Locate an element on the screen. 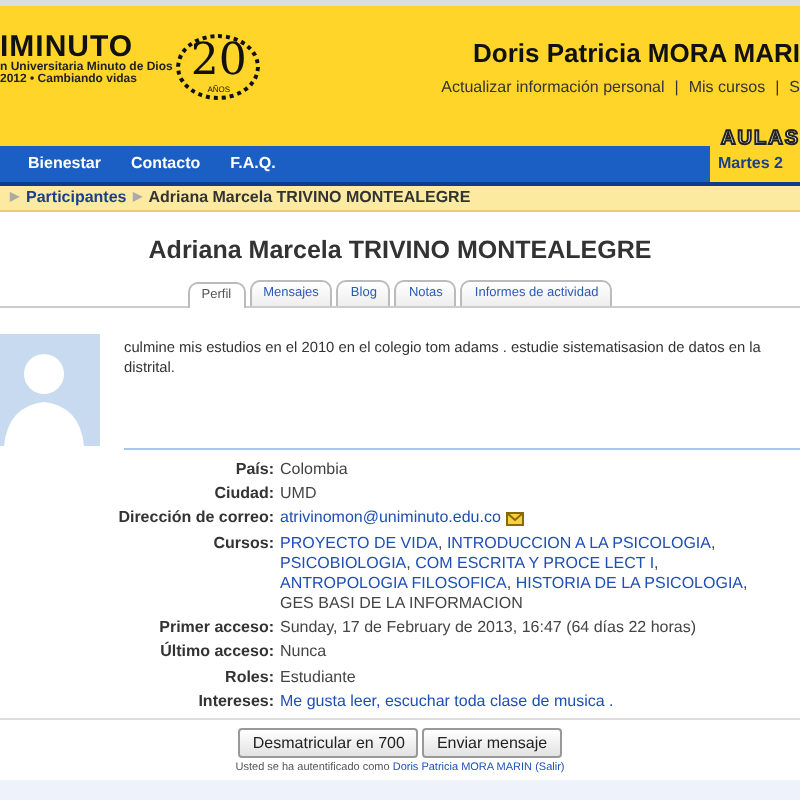 This screenshot has width=800, height=800. logo-text: IMINUTO is located at coordinates (67, 48).